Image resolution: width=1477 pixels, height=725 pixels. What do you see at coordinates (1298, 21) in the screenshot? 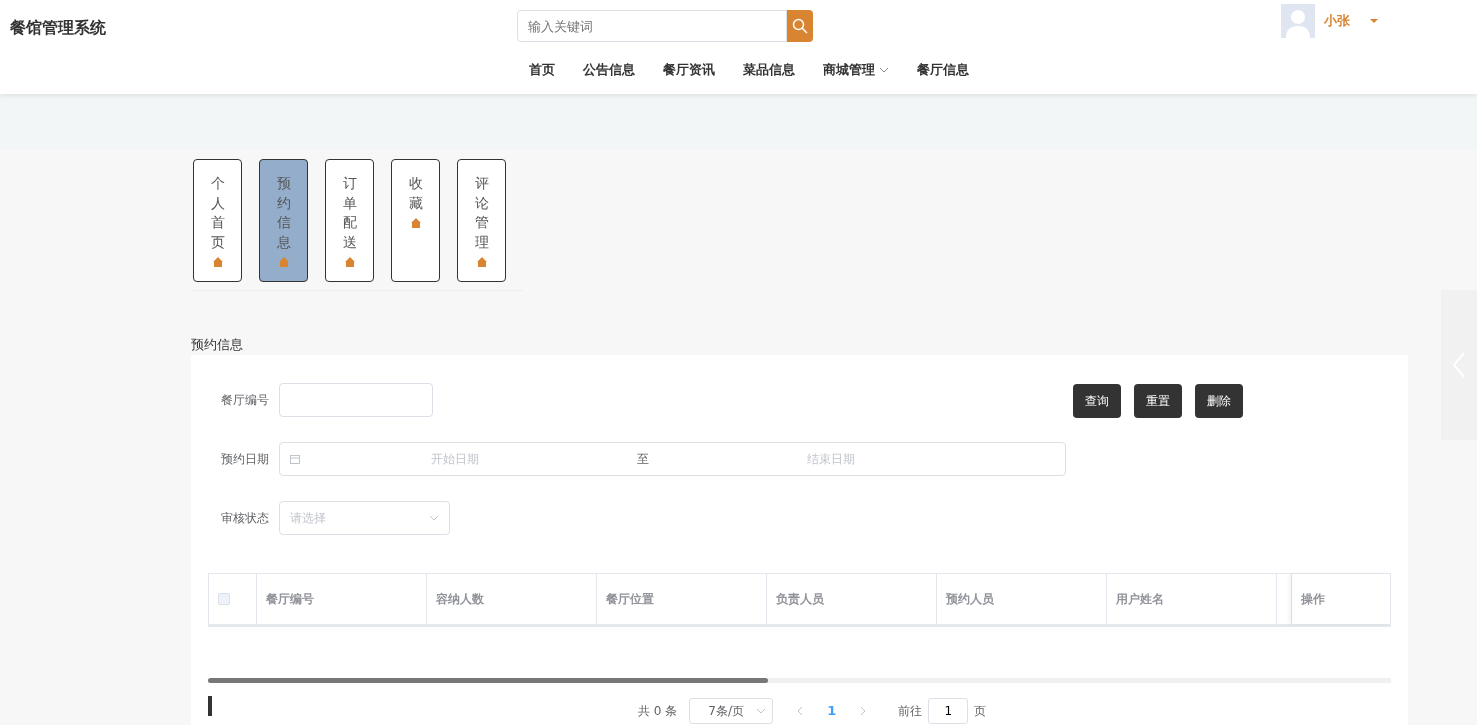
I see `avatar-icon` at bounding box center [1298, 21].